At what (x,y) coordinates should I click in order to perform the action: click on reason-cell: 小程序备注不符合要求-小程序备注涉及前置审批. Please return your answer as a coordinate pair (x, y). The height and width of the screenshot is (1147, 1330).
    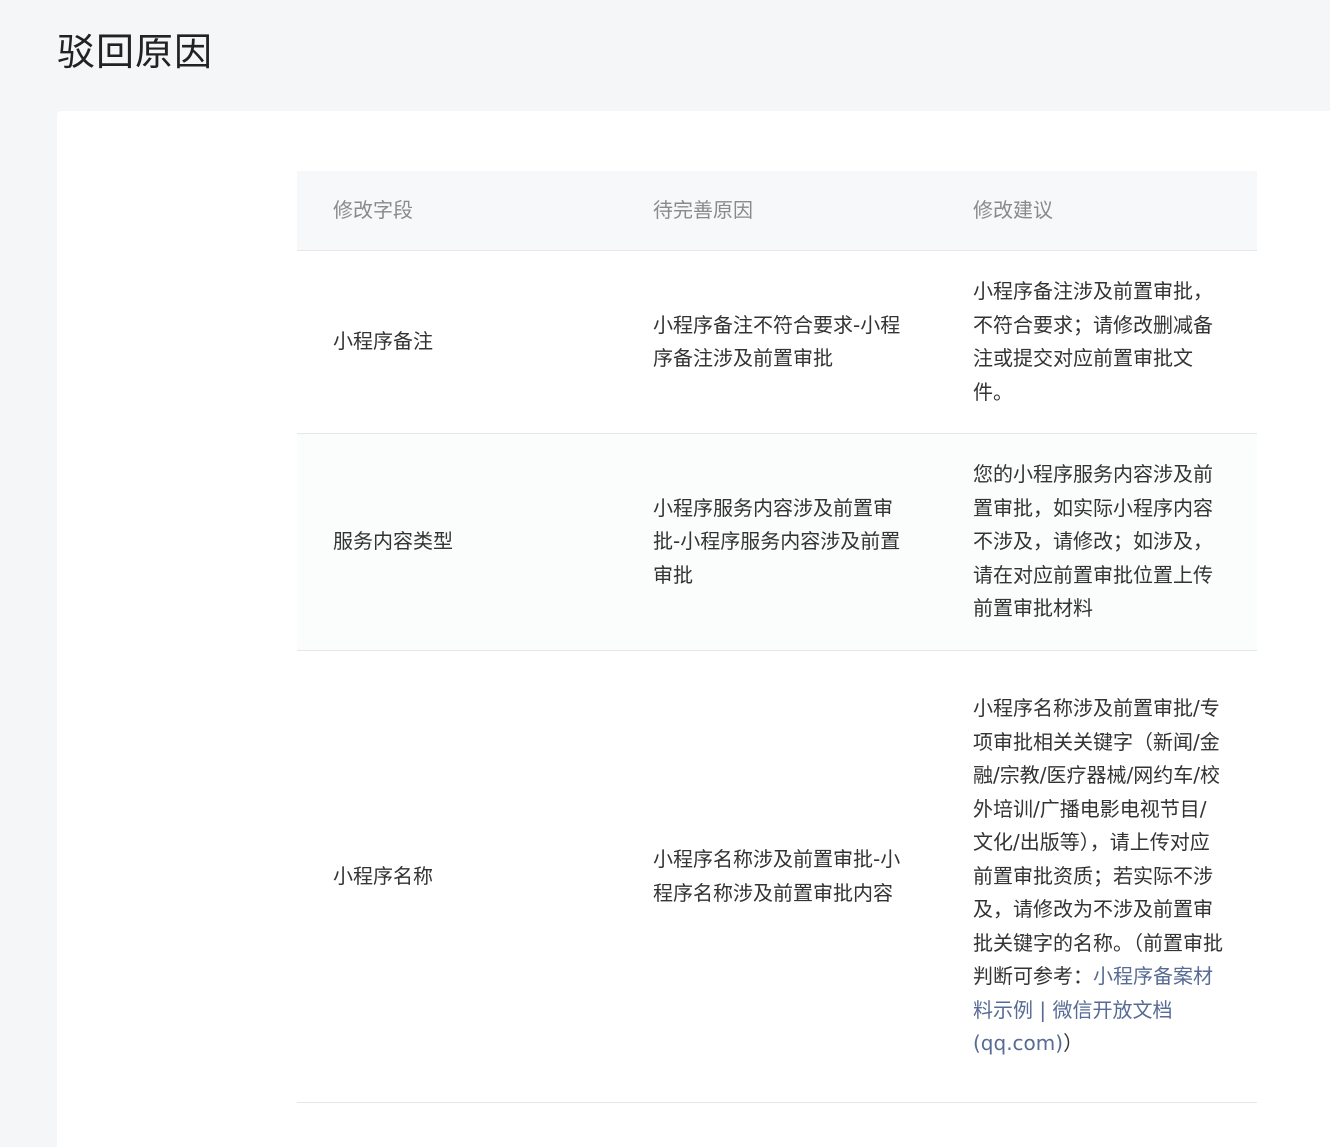
    Looking at the image, I should click on (777, 341).